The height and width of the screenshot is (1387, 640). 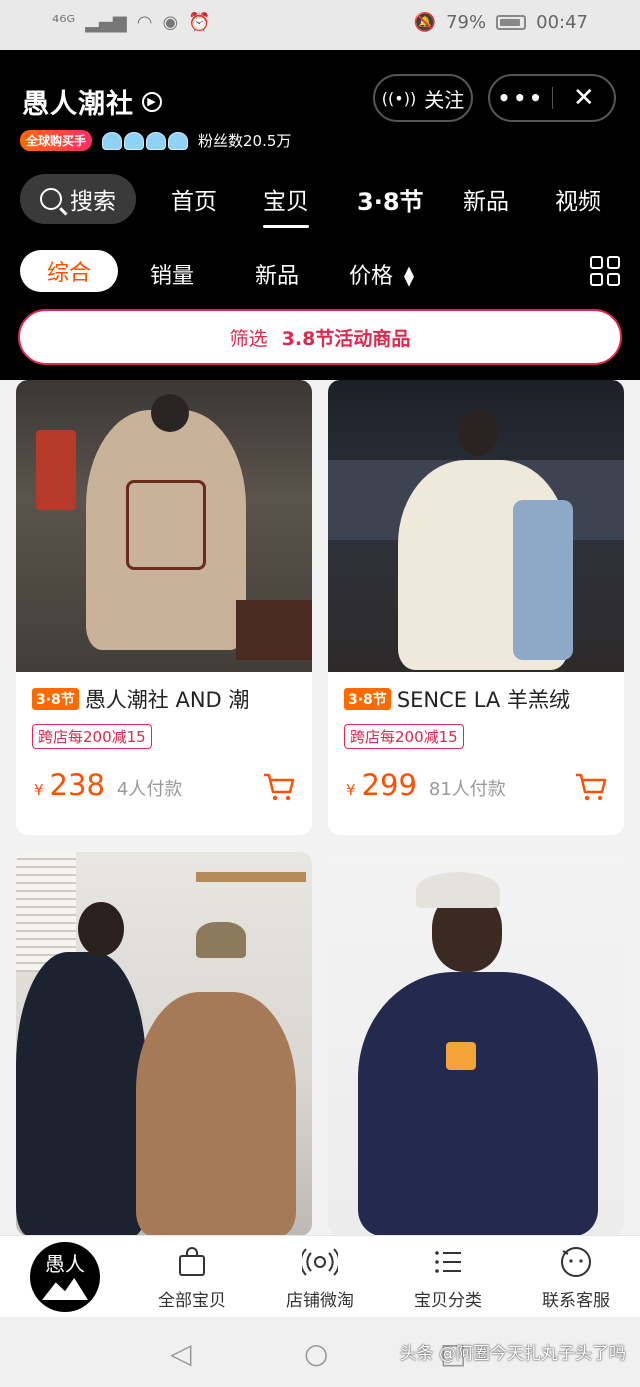 I want to click on global-buyer-badge: 全球购买手, so click(x=56, y=140).